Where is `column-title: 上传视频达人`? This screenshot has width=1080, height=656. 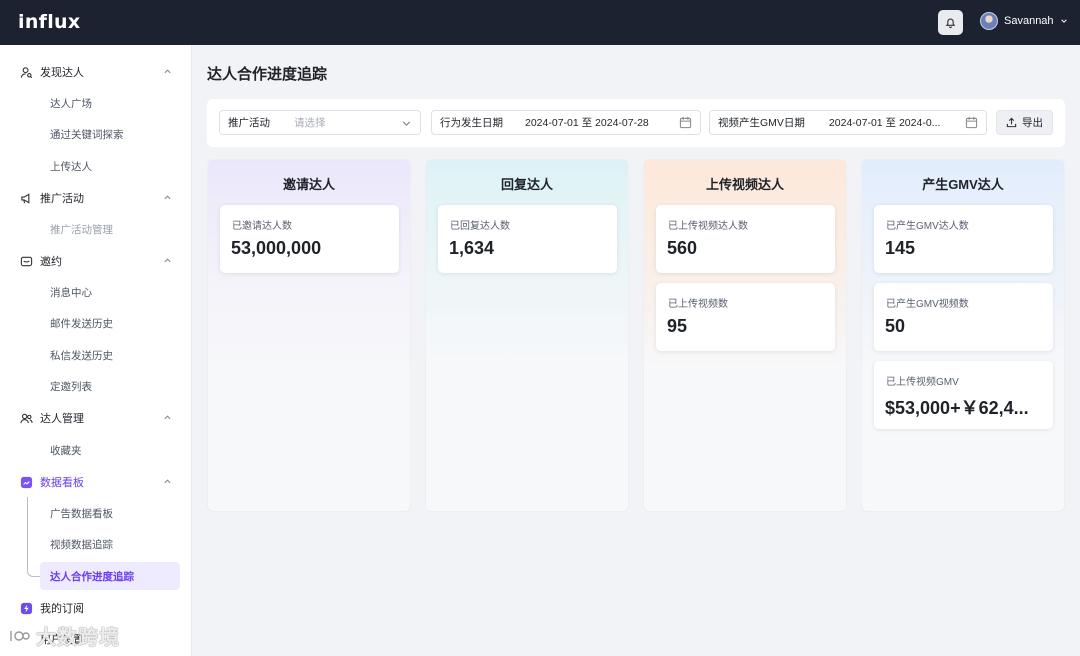 column-title: 上传视频达人 is located at coordinates (744, 184).